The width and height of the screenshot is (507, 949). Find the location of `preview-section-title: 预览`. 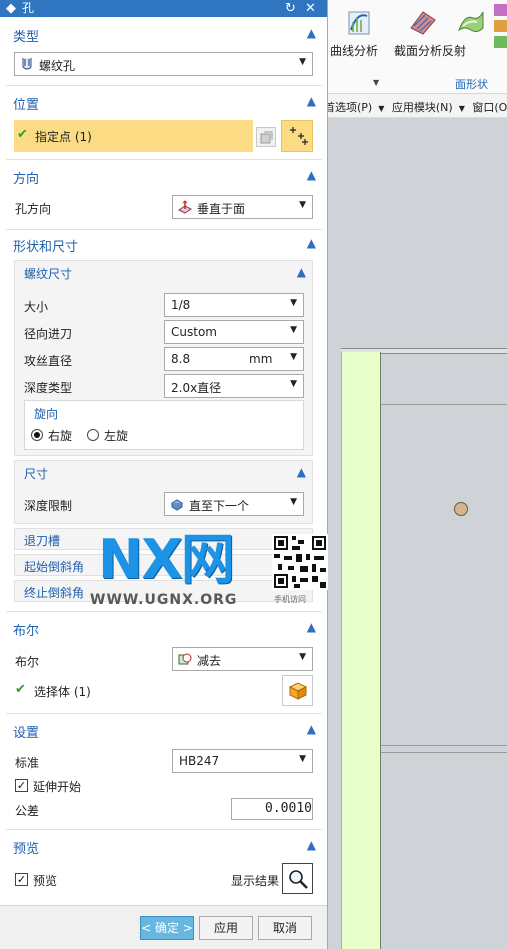

preview-section-title: 预览 is located at coordinates (26, 849).